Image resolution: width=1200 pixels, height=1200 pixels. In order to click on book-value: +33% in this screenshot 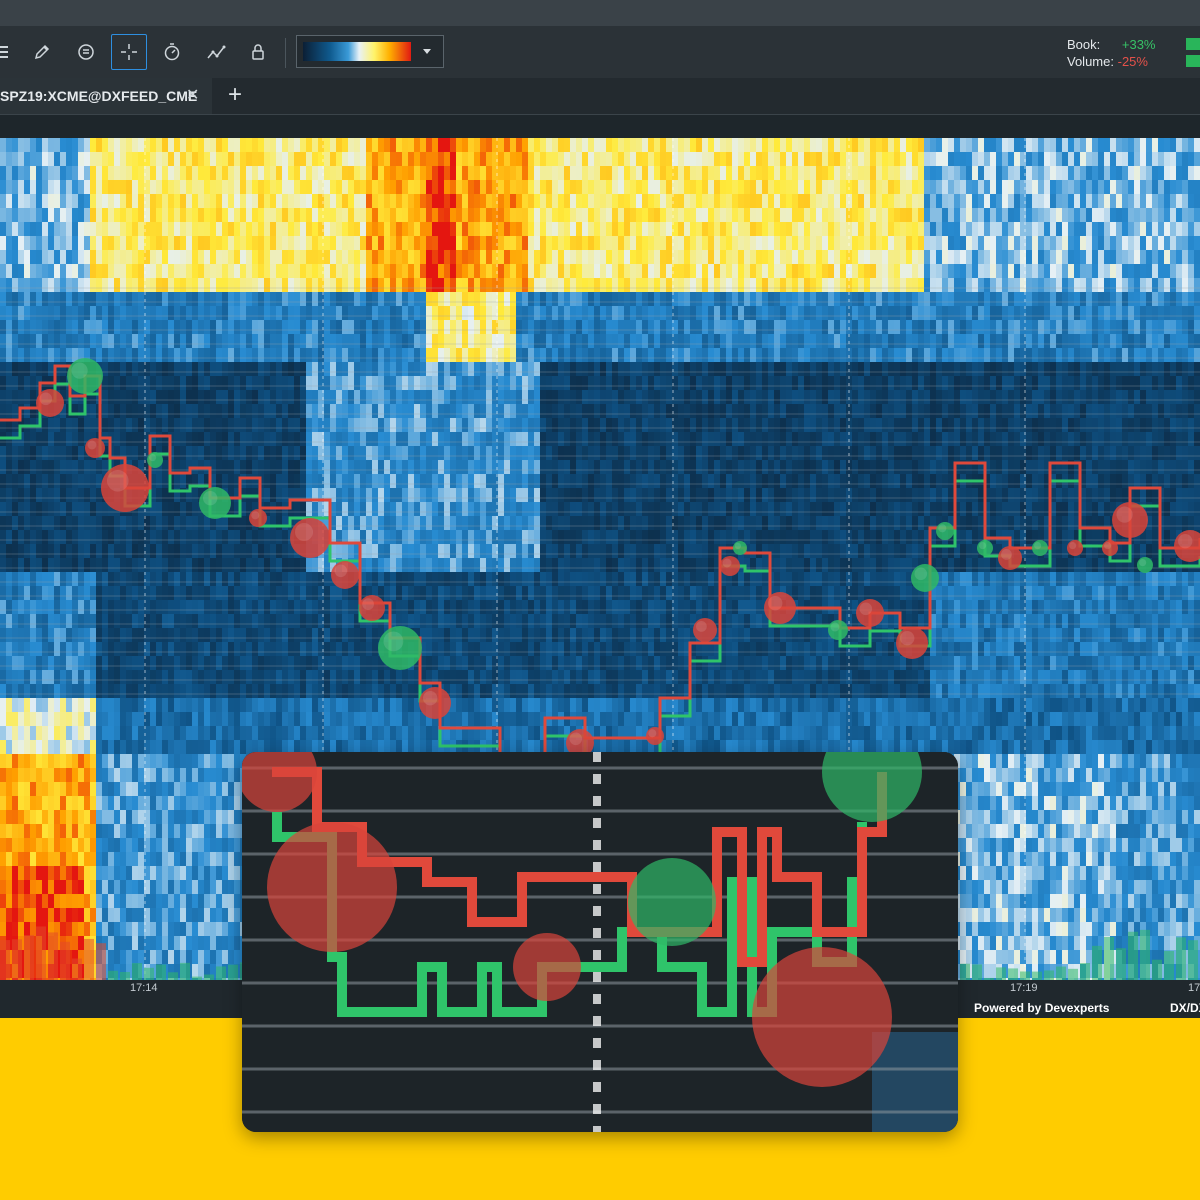, I will do `click(1138, 44)`.